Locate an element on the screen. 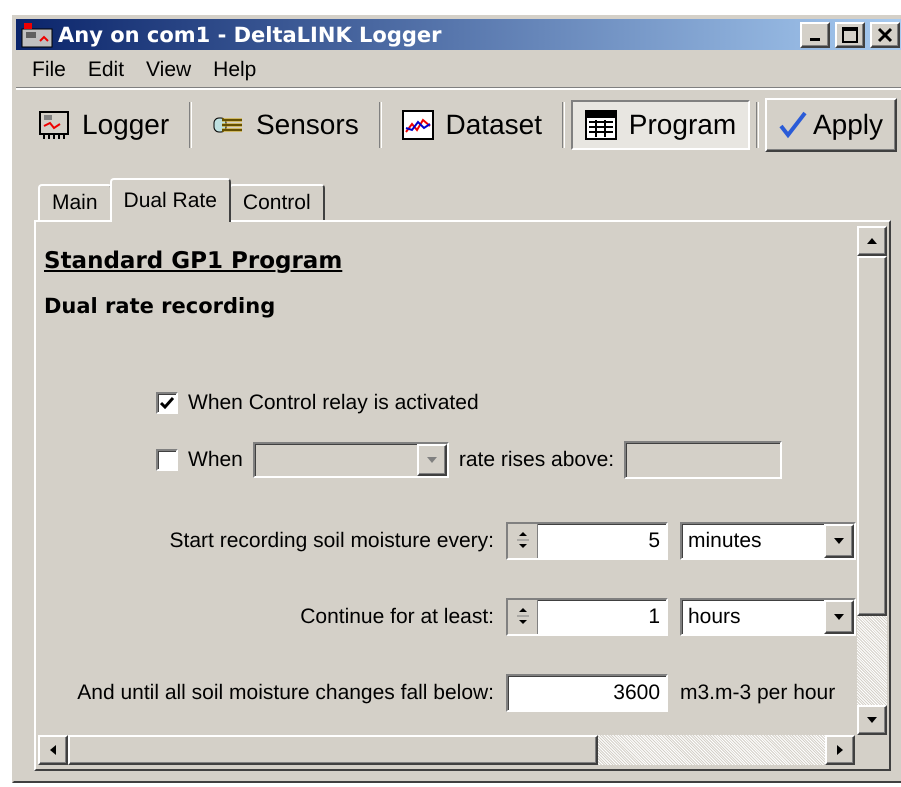  left-arrow-icon is located at coordinates (53, 750).